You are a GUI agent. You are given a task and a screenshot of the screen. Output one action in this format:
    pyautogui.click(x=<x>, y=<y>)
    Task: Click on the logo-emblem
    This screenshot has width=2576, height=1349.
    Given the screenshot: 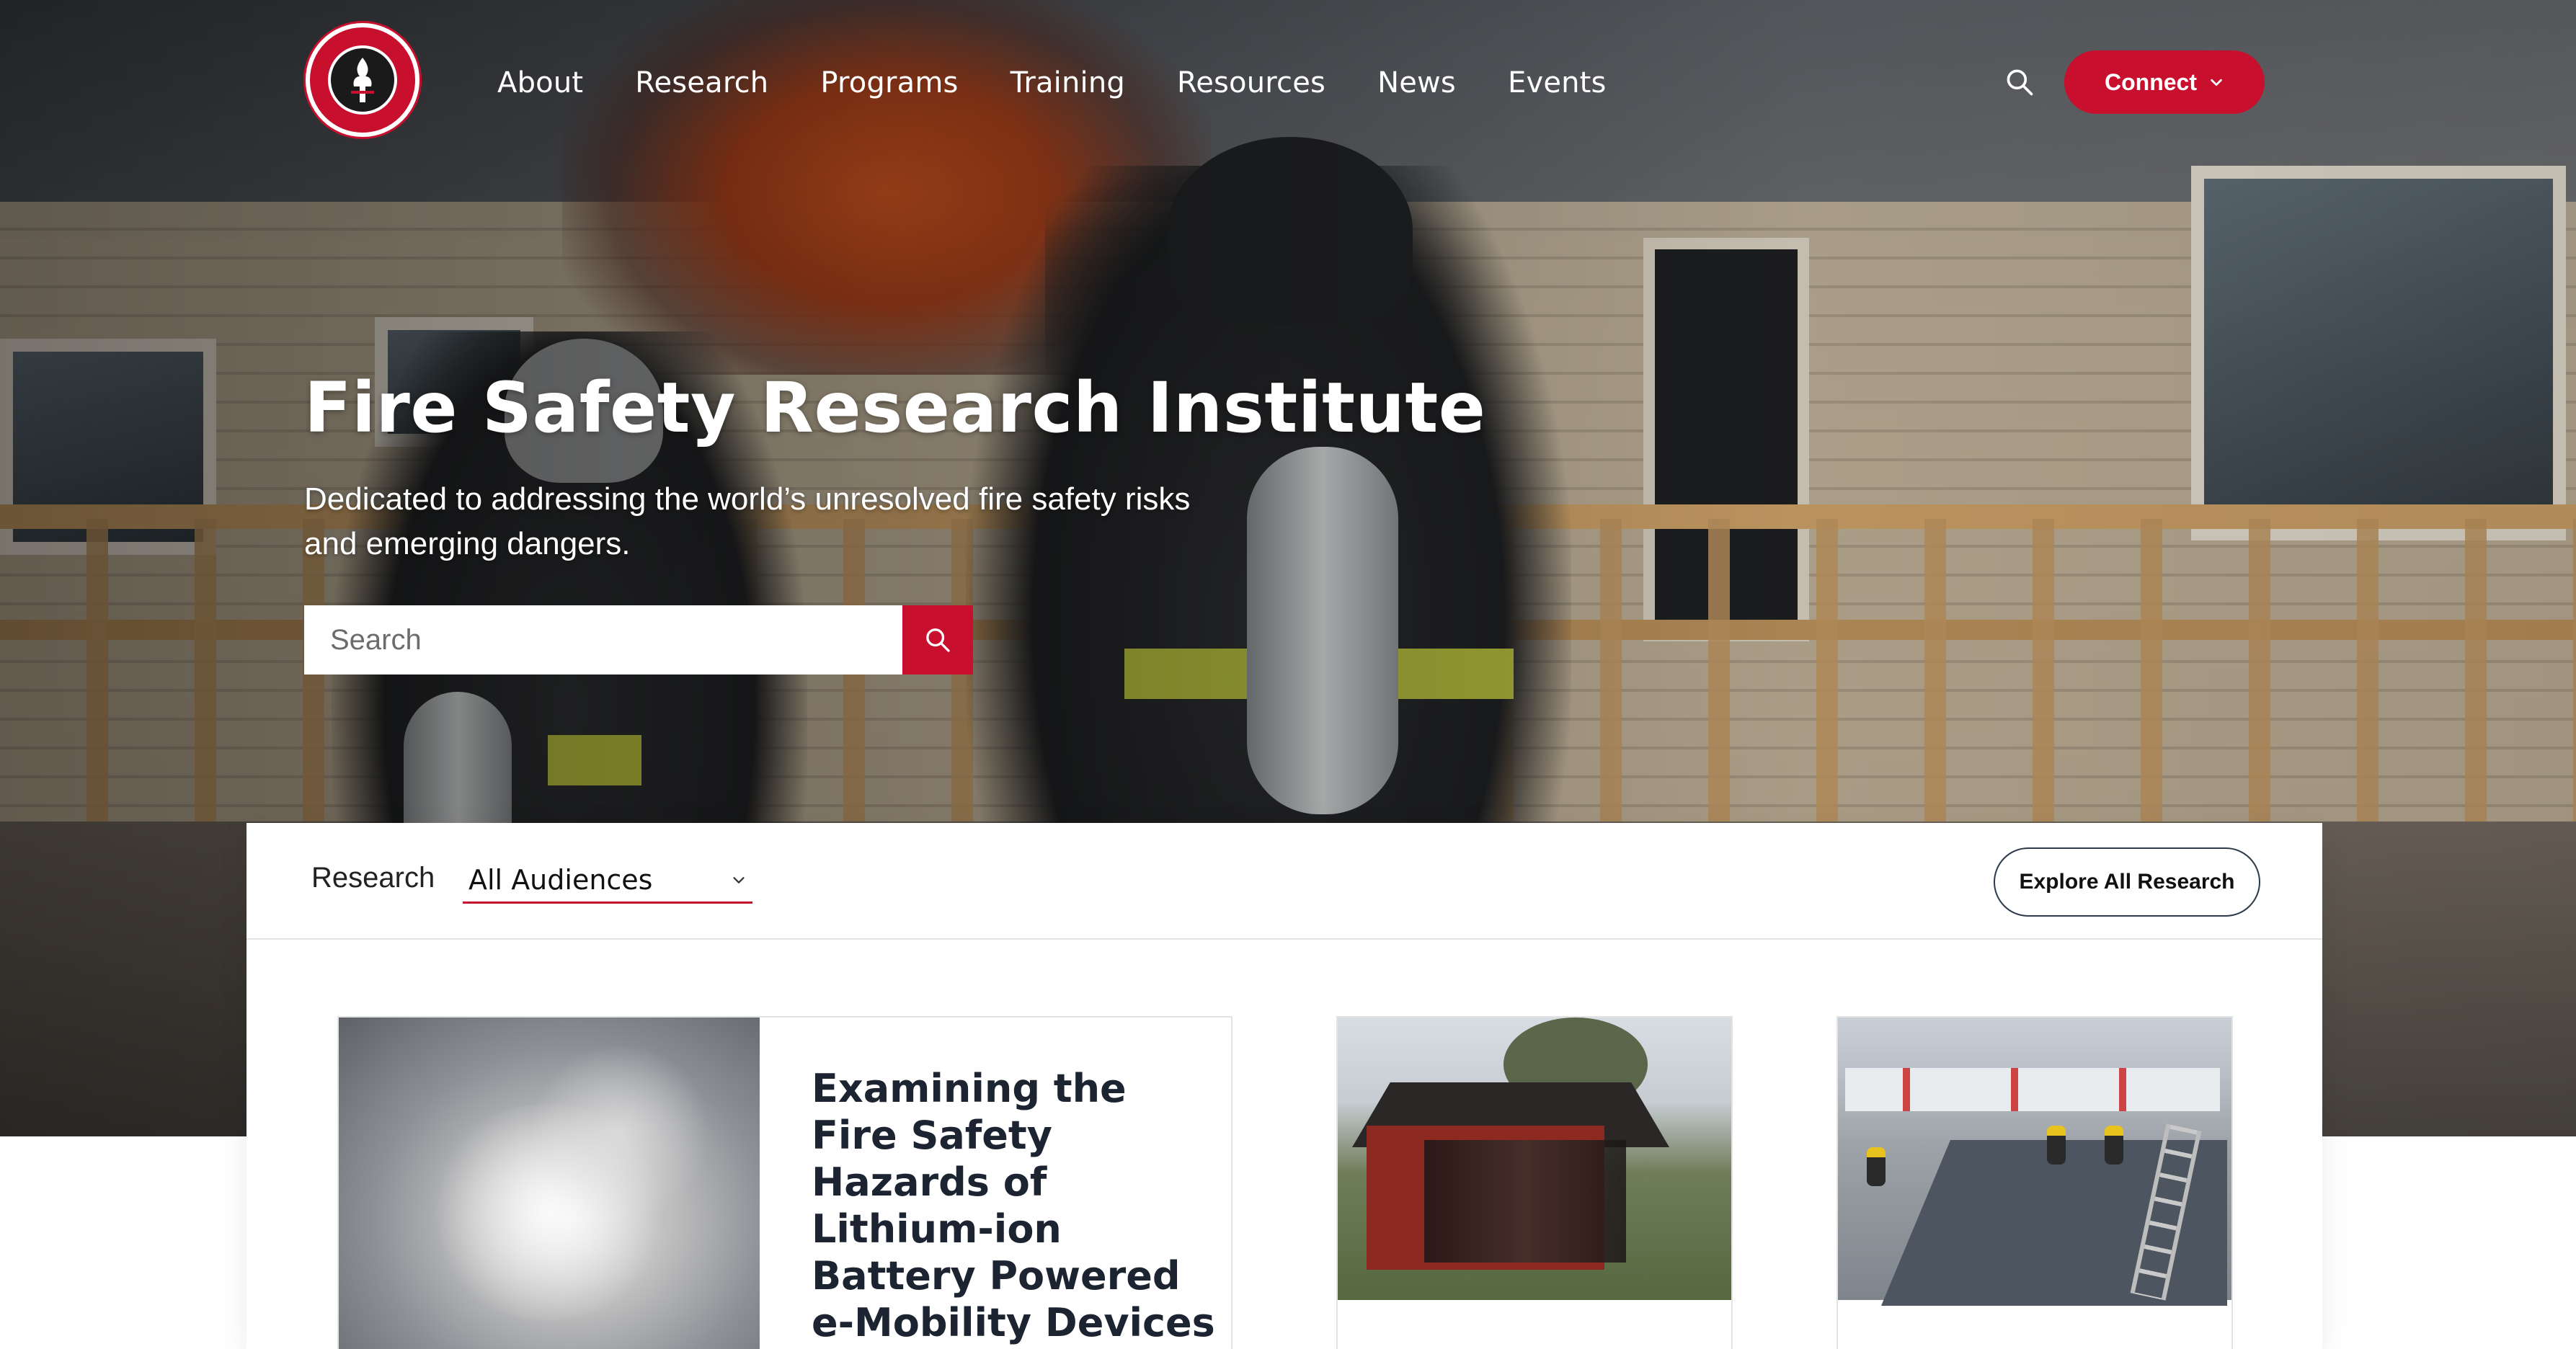 What is the action you would take?
    pyautogui.click(x=362, y=80)
    